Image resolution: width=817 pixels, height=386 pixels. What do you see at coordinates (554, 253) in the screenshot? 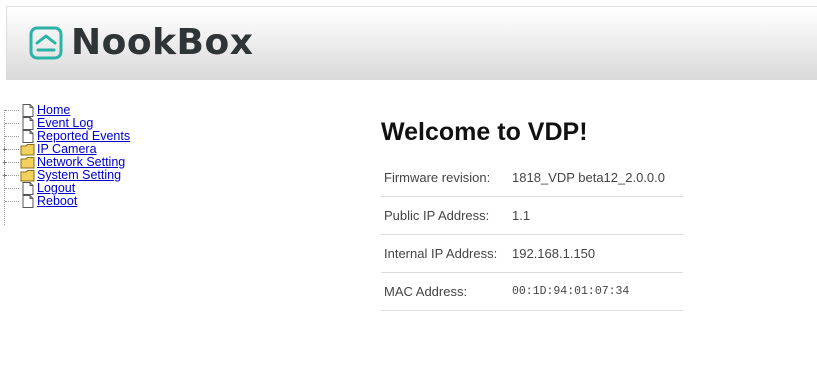
I see `info-value-internal-ip: 192.168.1.150` at bounding box center [554, 253].